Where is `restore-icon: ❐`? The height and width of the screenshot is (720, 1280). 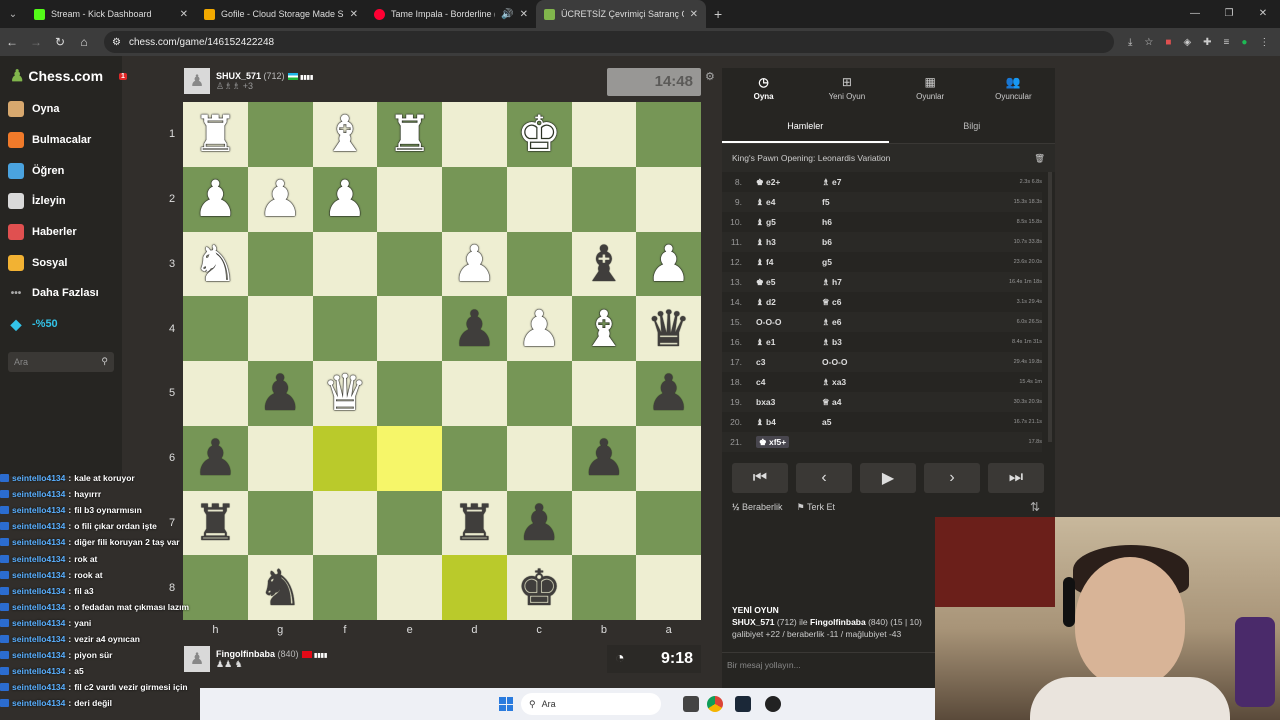 restore-icon: ❐ is located at coordinates (1229, 14).